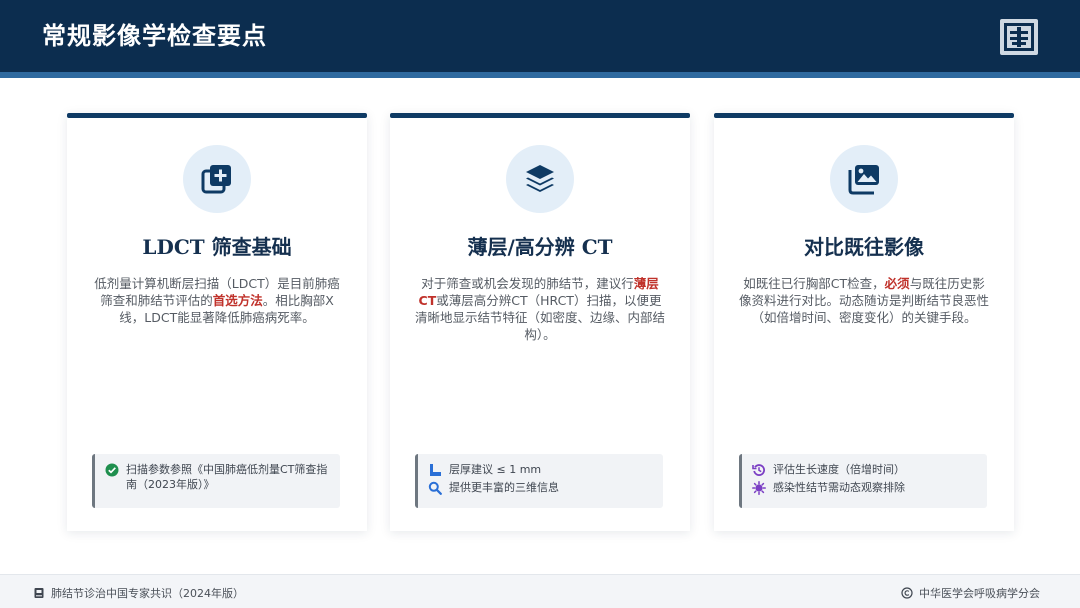 This screenshot has height=608, width=1080. Describe the element at coordinates (540, 36) in the screenshot. I see `header-bar: 常规影像学检查要点` at that location.